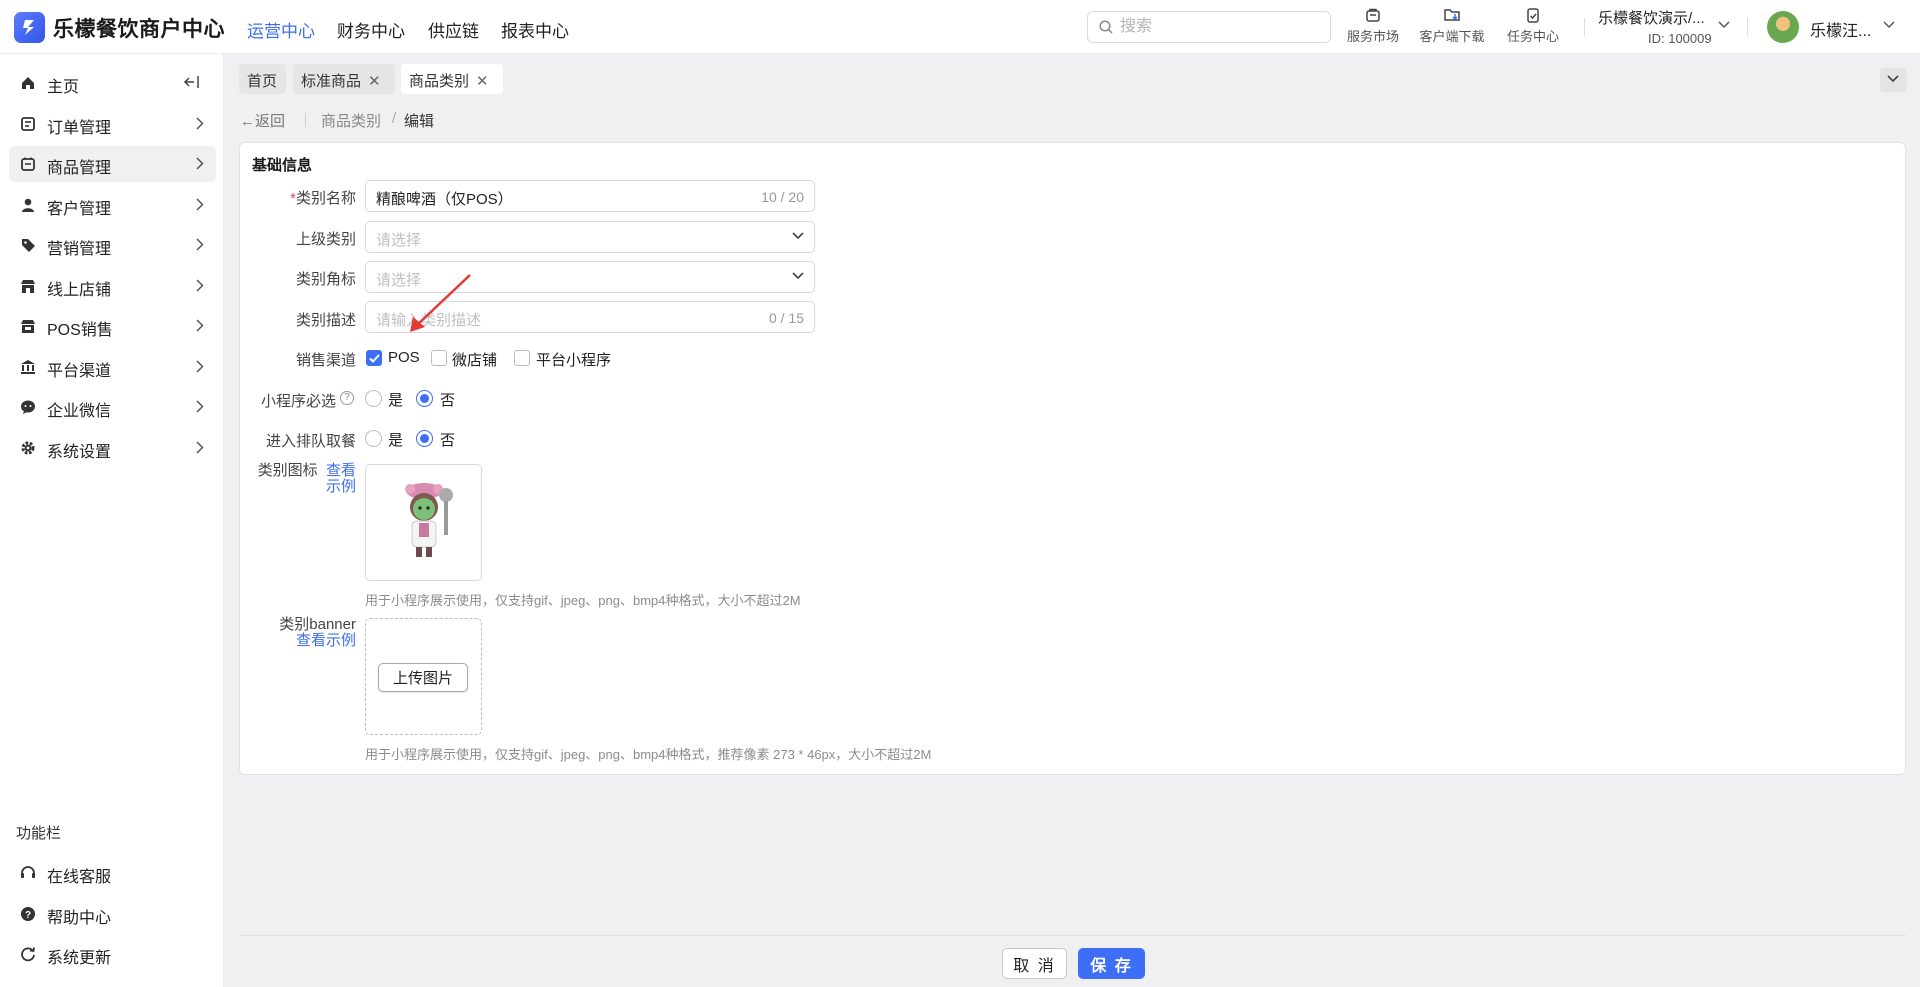  Describe the element at coordinates (63, 87) in the screenshot. I see `sidebar-item-label: 主页` at that location.